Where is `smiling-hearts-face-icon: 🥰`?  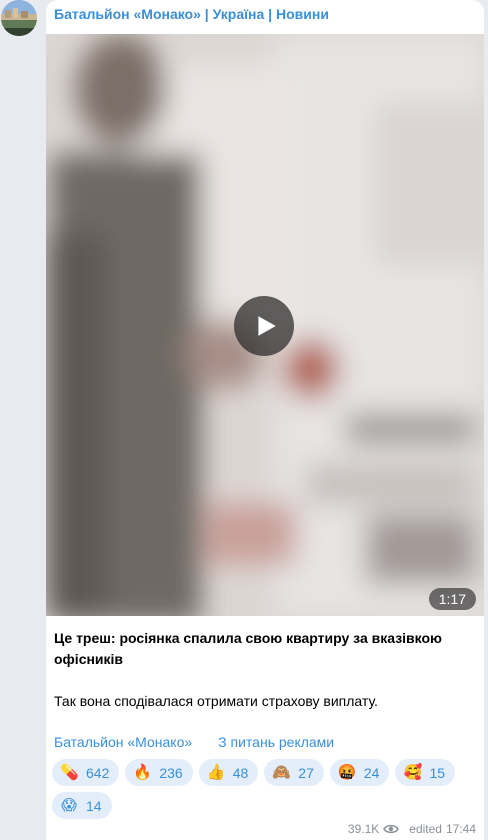
smiling-hearts-face-icon: 🥰 is located at coordinates (413, 772).